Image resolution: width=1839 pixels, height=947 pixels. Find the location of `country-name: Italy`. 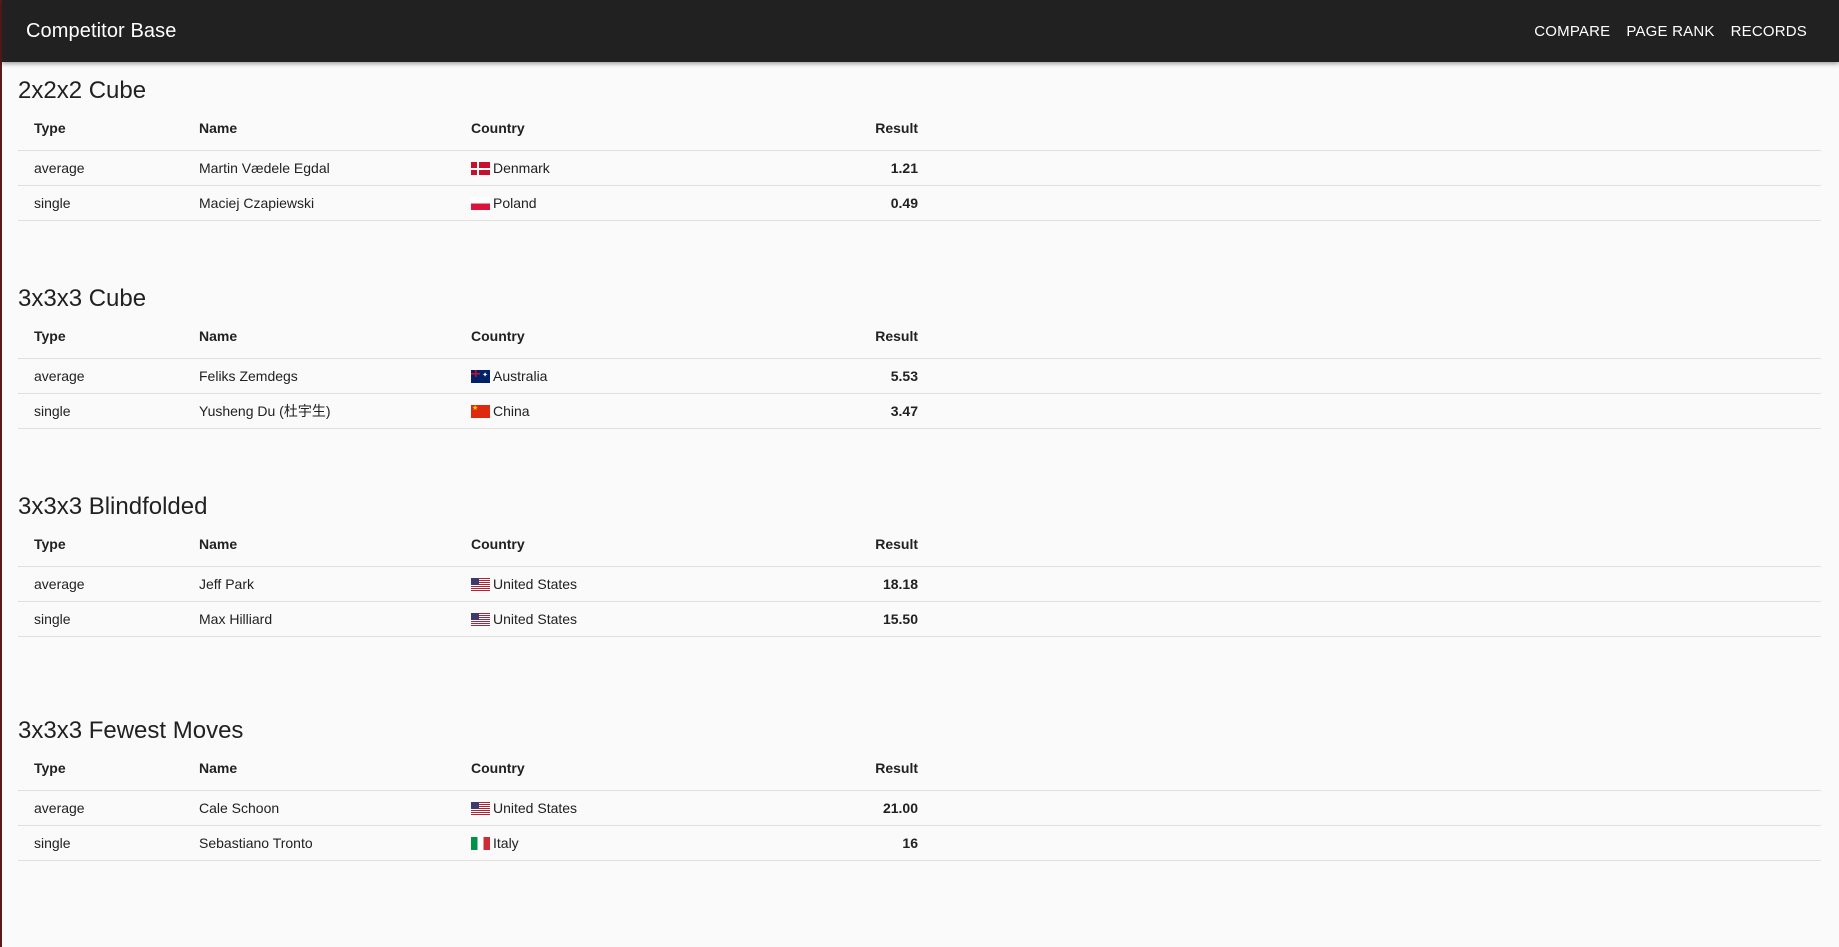

country-name: Italy is located at coordinates (506, 843).